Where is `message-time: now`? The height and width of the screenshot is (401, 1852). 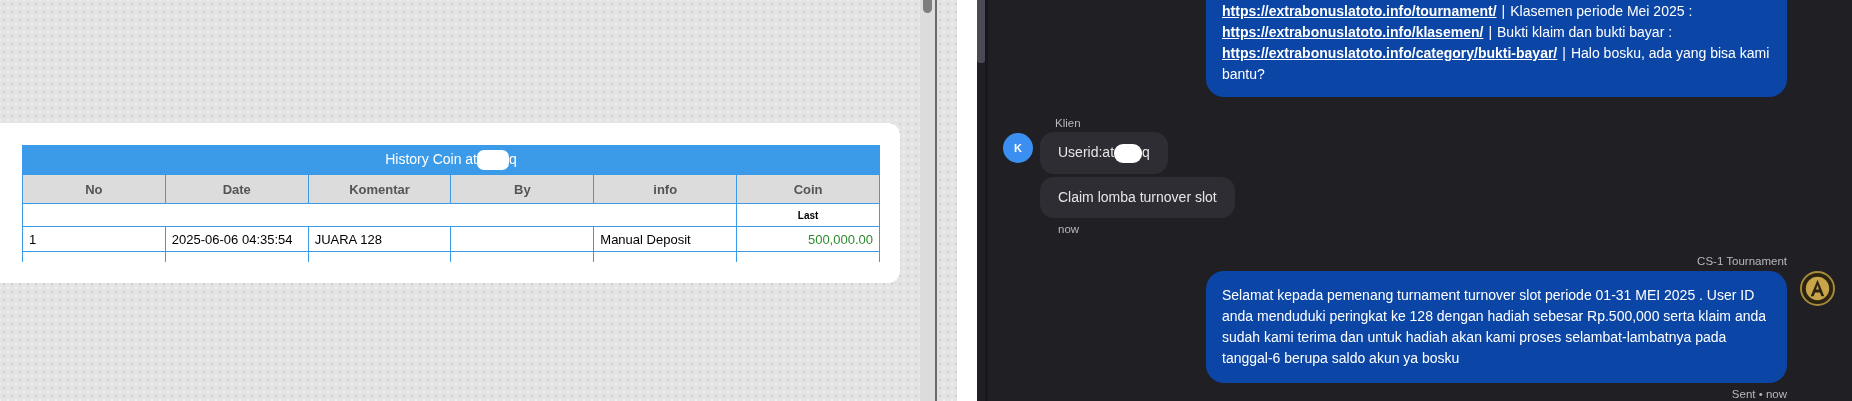 message-time: now is located at coordinates (1069, 228).